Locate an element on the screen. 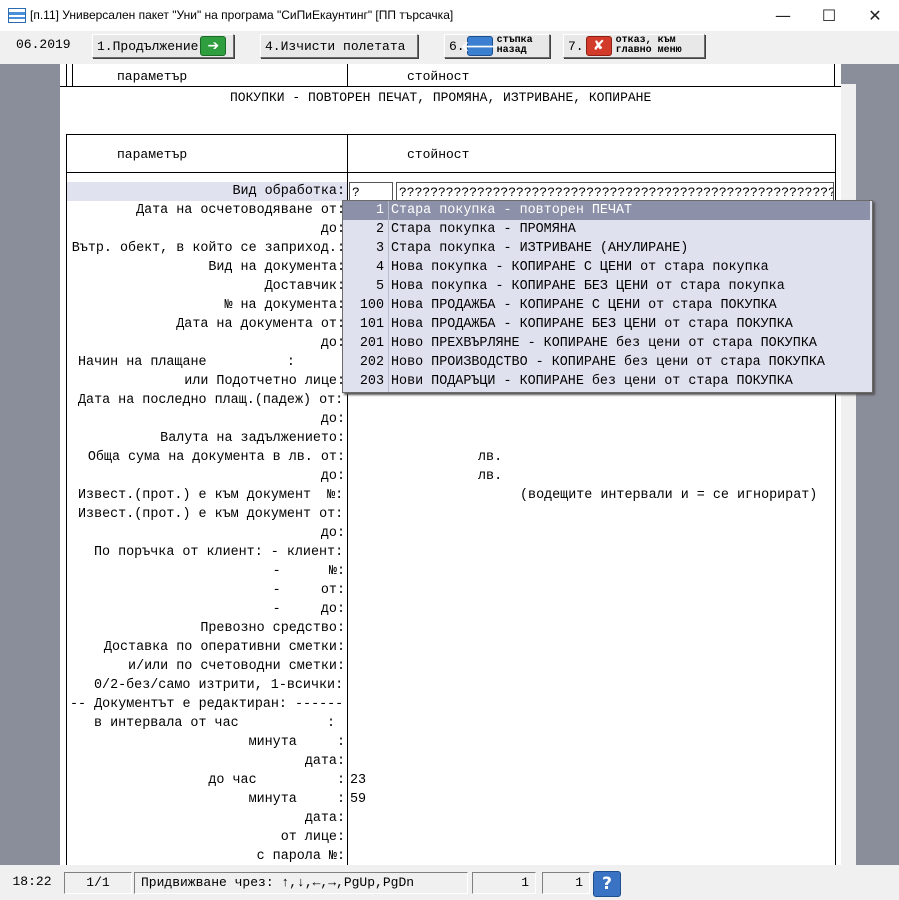 The width and height of the screenshot is (899, 900). form-label: Дата на осчетоводяване от: is located at coordinates (240, 210).